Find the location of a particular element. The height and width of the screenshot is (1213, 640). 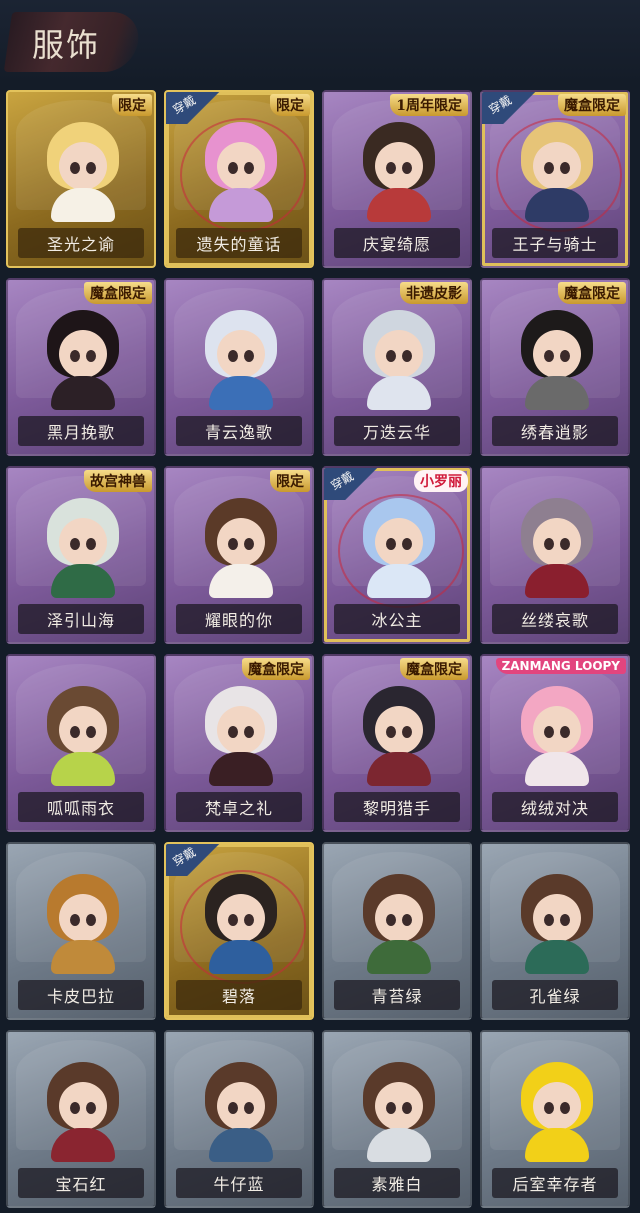

costume-badge: 小罗丽 is located at coordinates (441, 481).